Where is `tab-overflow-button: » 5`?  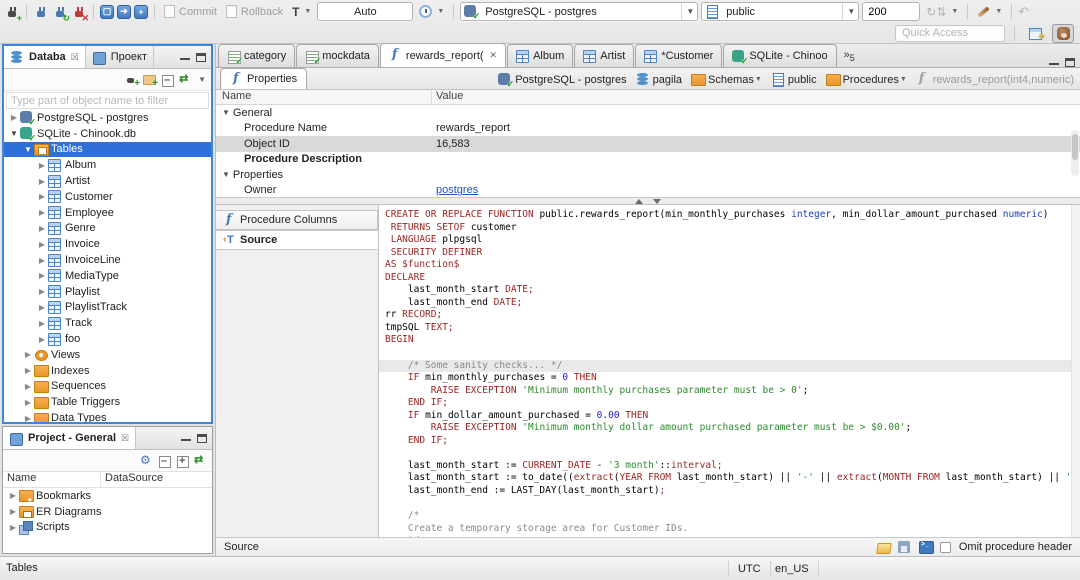
tab-overflow-button: » 5 is located at coordinates (849, 56).